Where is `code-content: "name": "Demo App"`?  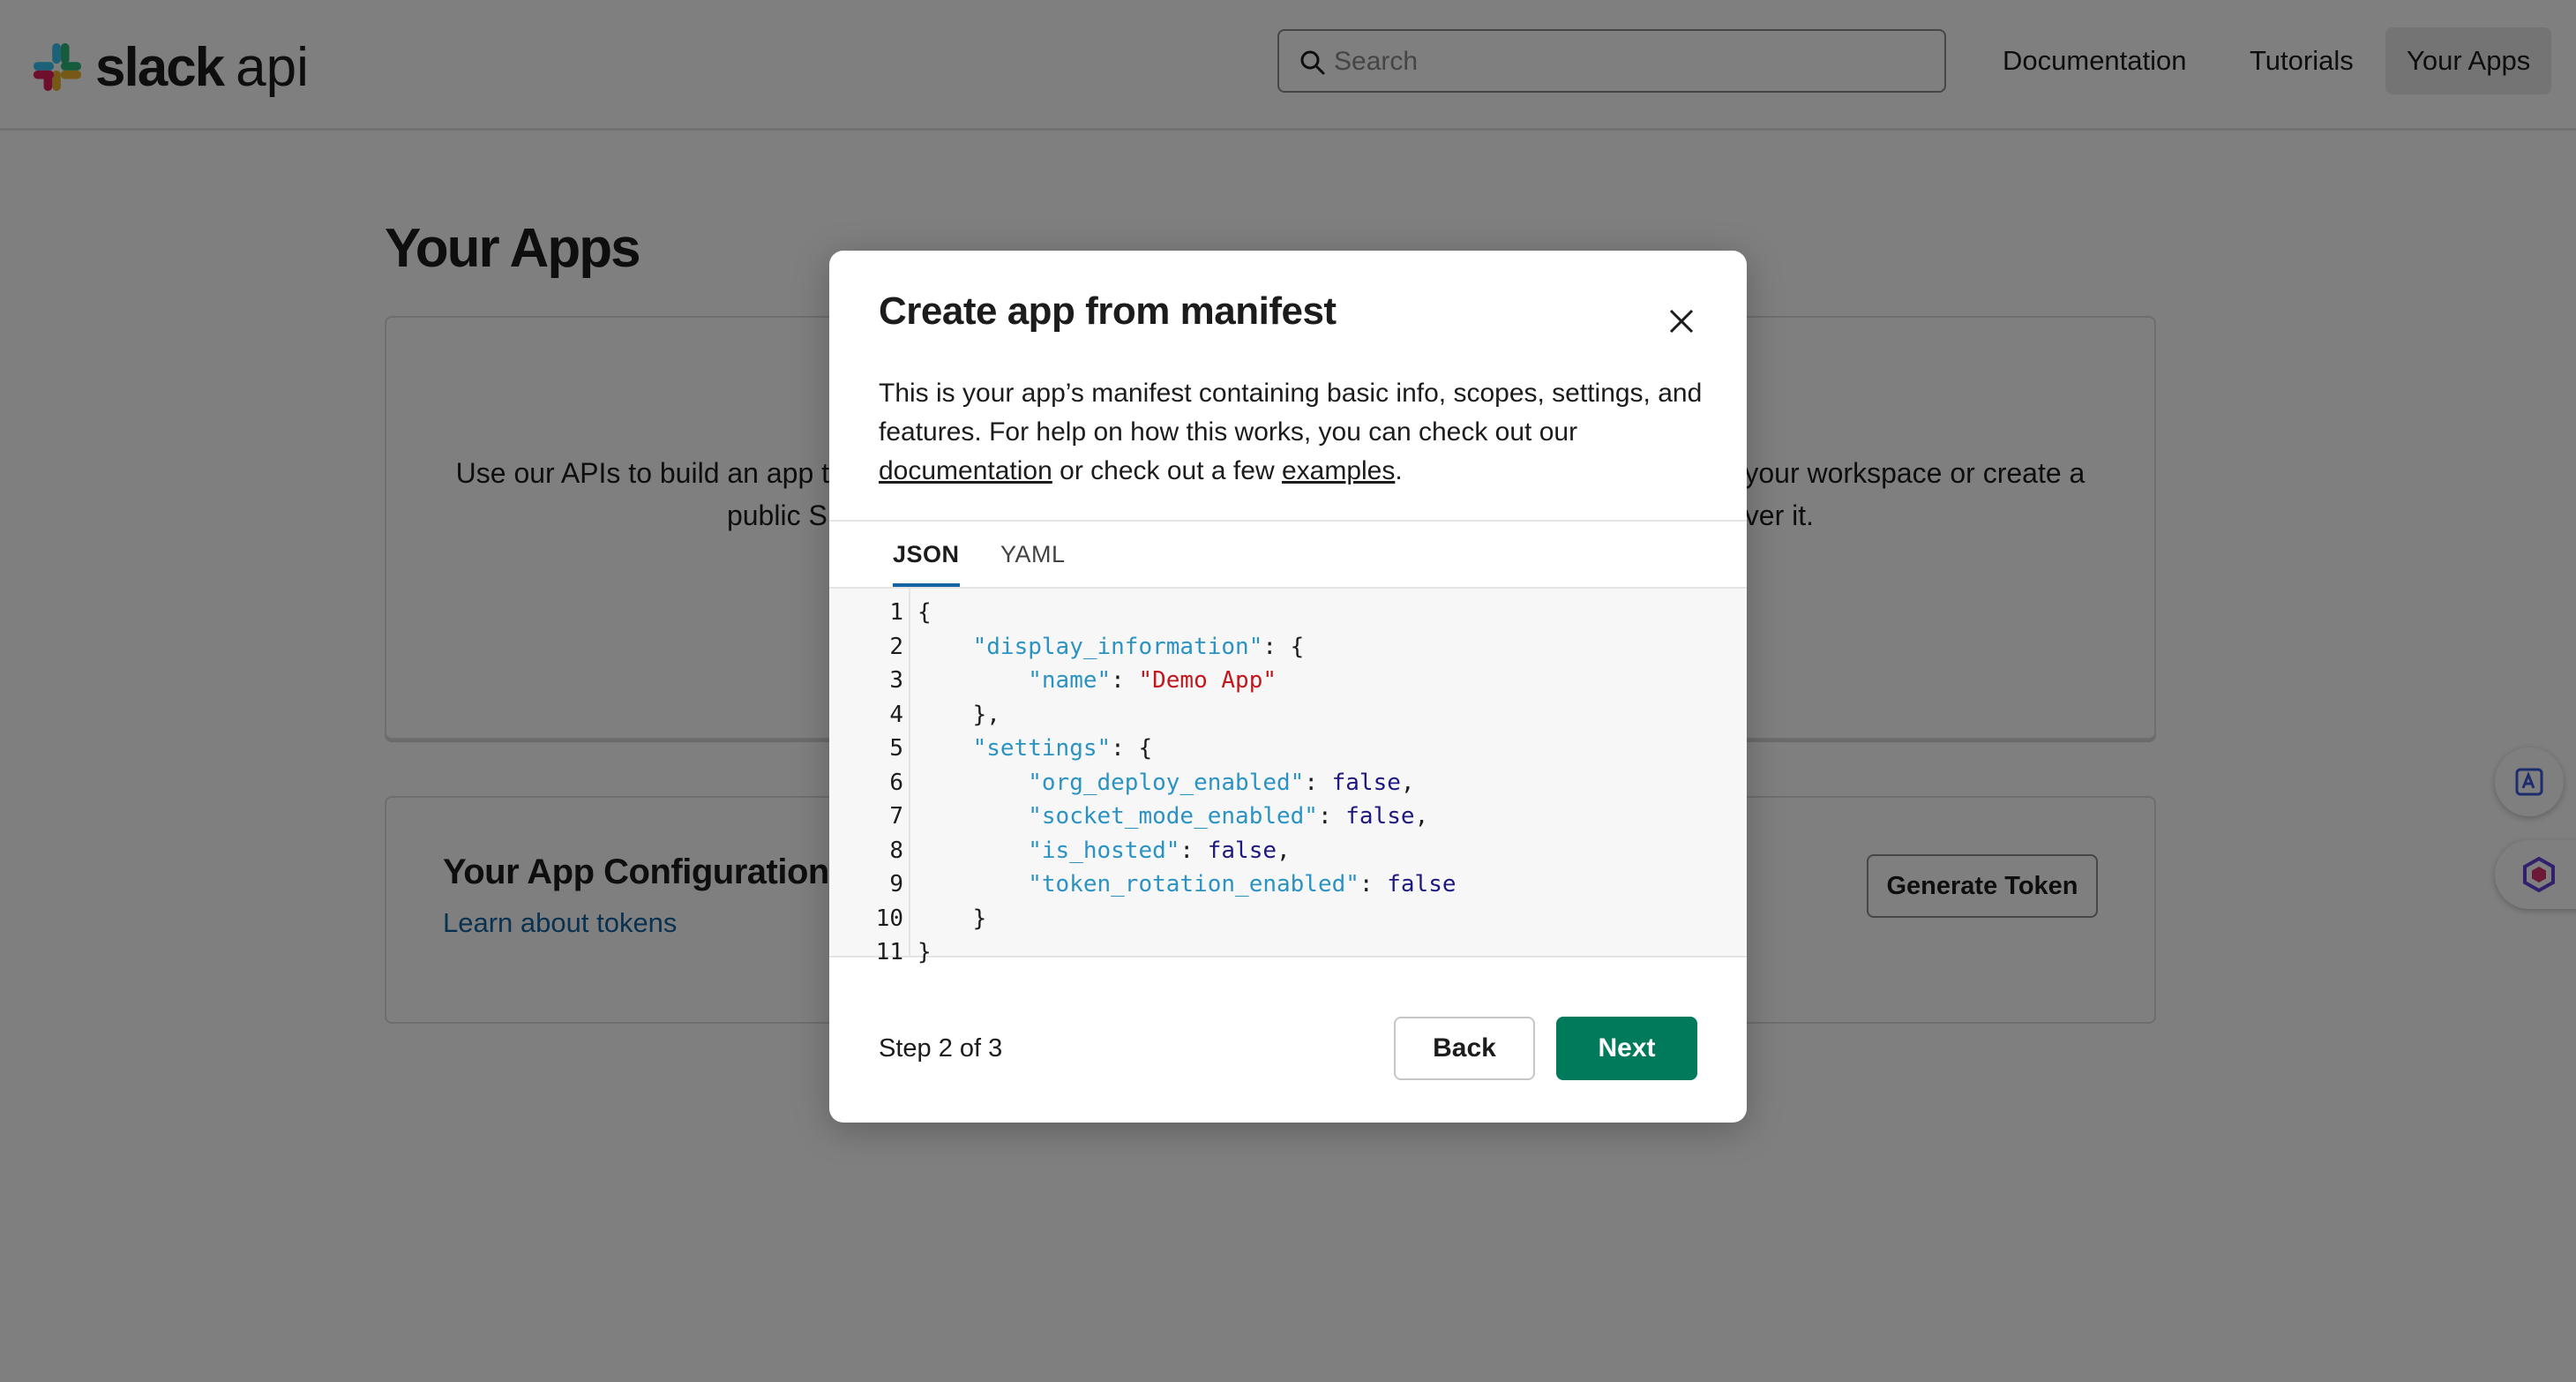
code-content: "name": "Demo App" is located at coordinates (1153, 681).